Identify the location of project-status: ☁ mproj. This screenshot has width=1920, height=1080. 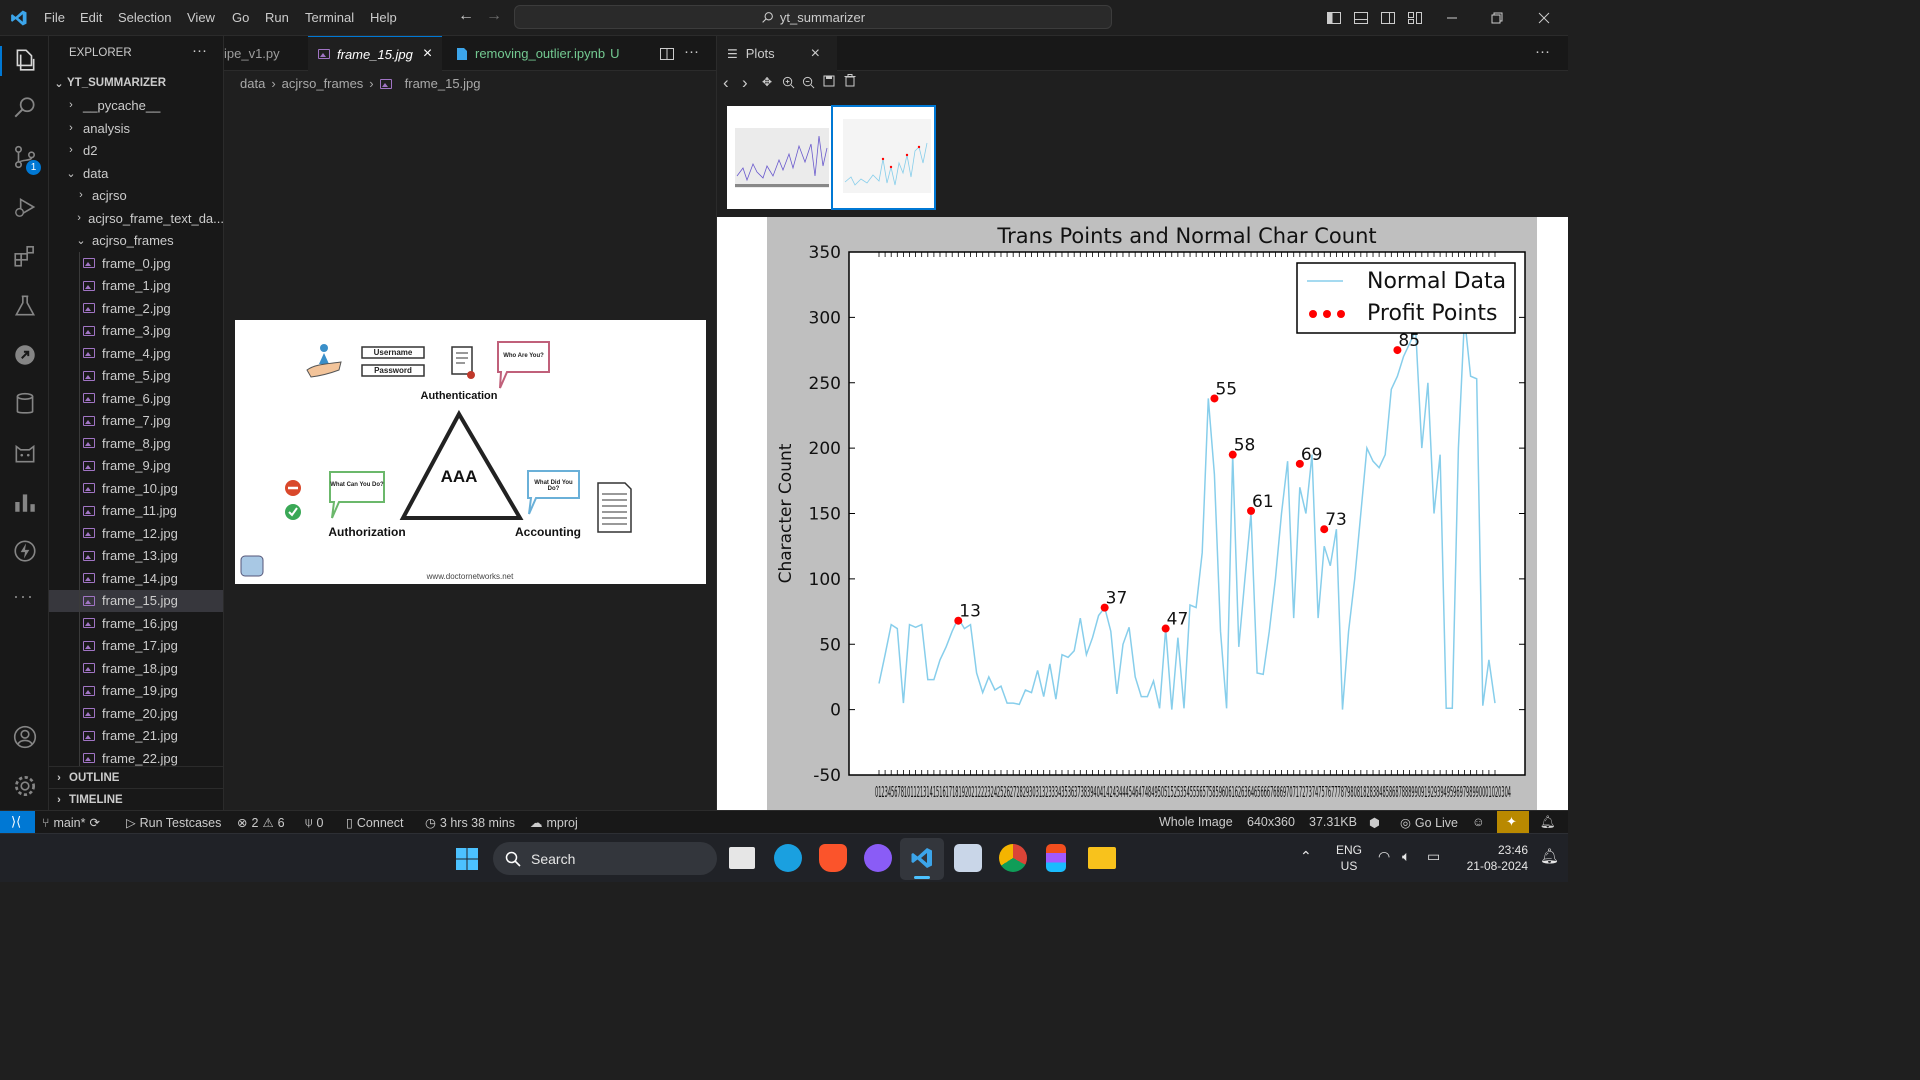
(554, 823).